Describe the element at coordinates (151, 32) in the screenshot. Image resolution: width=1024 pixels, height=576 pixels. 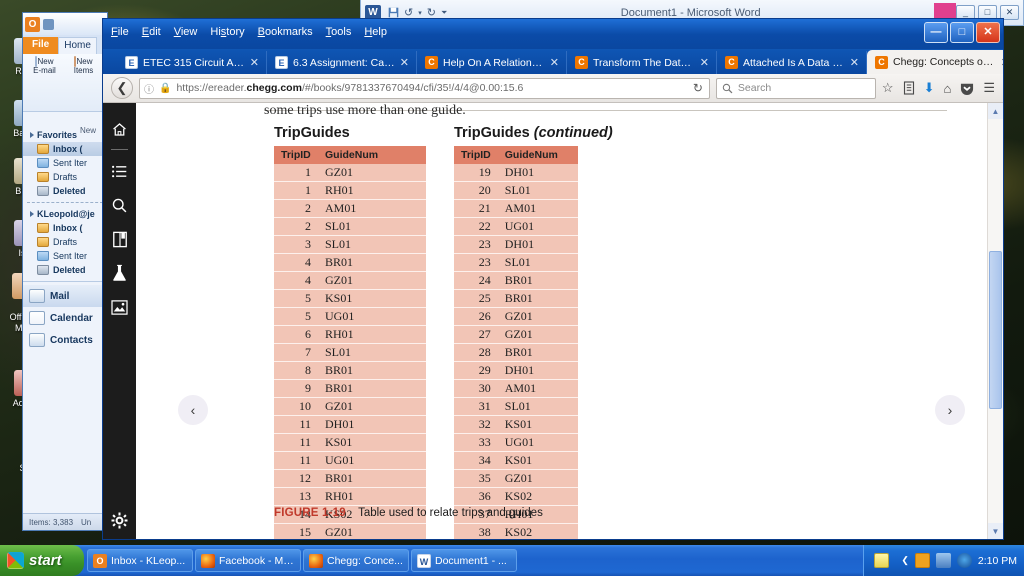
I see `menu-edit: Edit` at that location.